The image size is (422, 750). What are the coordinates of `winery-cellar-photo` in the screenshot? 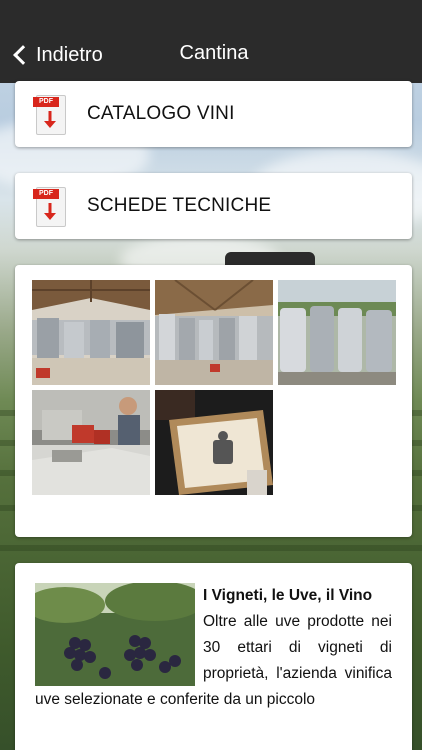 It's located at (91, 332).